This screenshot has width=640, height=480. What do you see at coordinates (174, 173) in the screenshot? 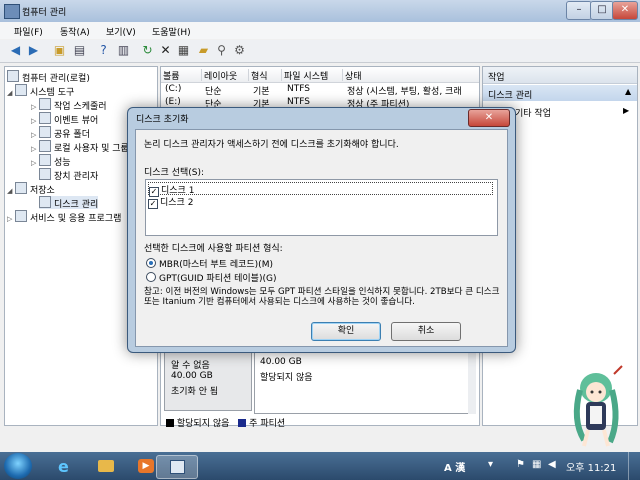
I see `disk-select-label: 디스크 선택(S):` at bounding box center [174, 173].